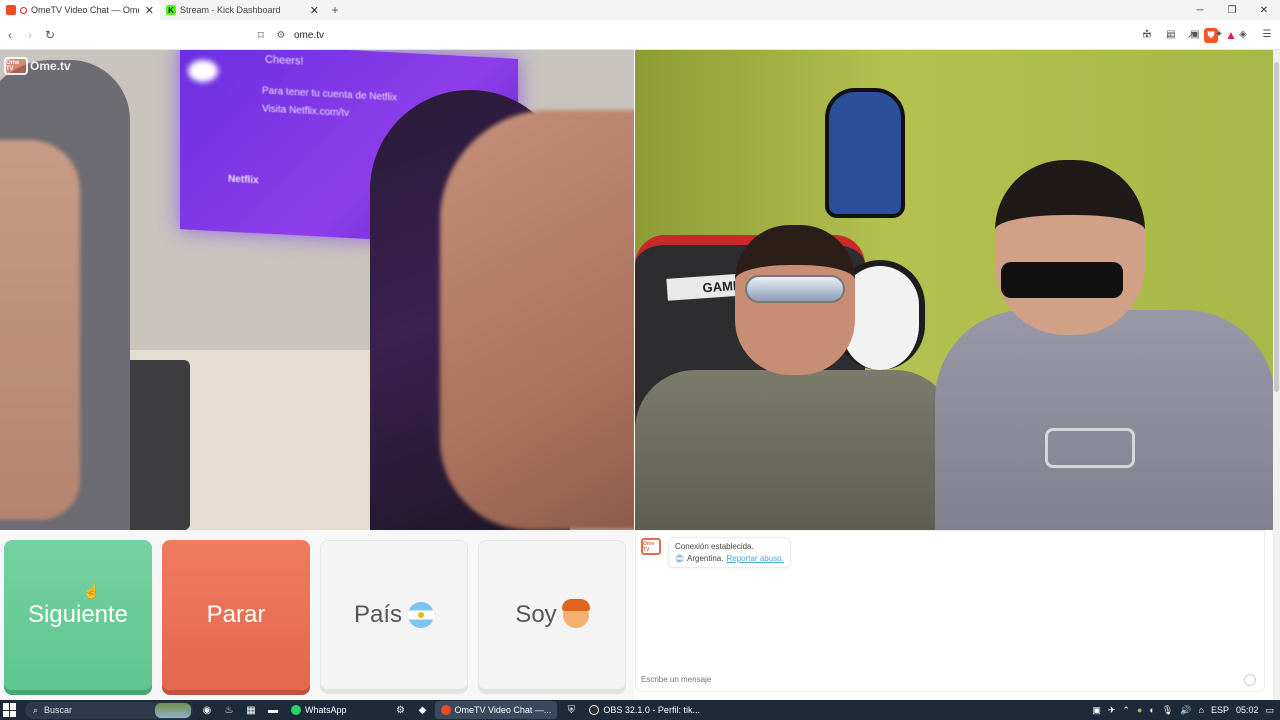 The height and width of the screenshot is (720, 1280). Describe the element at coordinates (1219, 34) in the screenshot. I see `leo-ai-icon: ✦` at that location.